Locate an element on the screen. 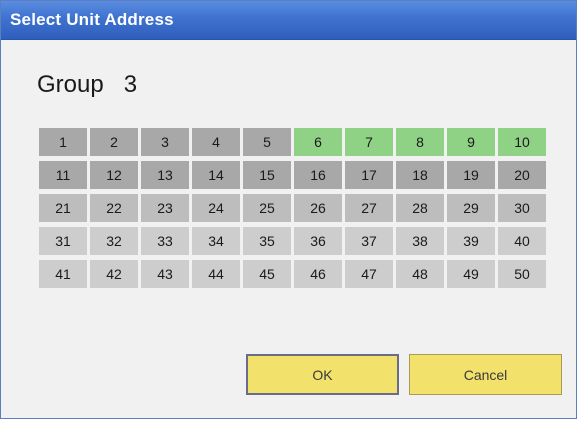  unit-address-cell: 1 is located at coordinates (63, 142).